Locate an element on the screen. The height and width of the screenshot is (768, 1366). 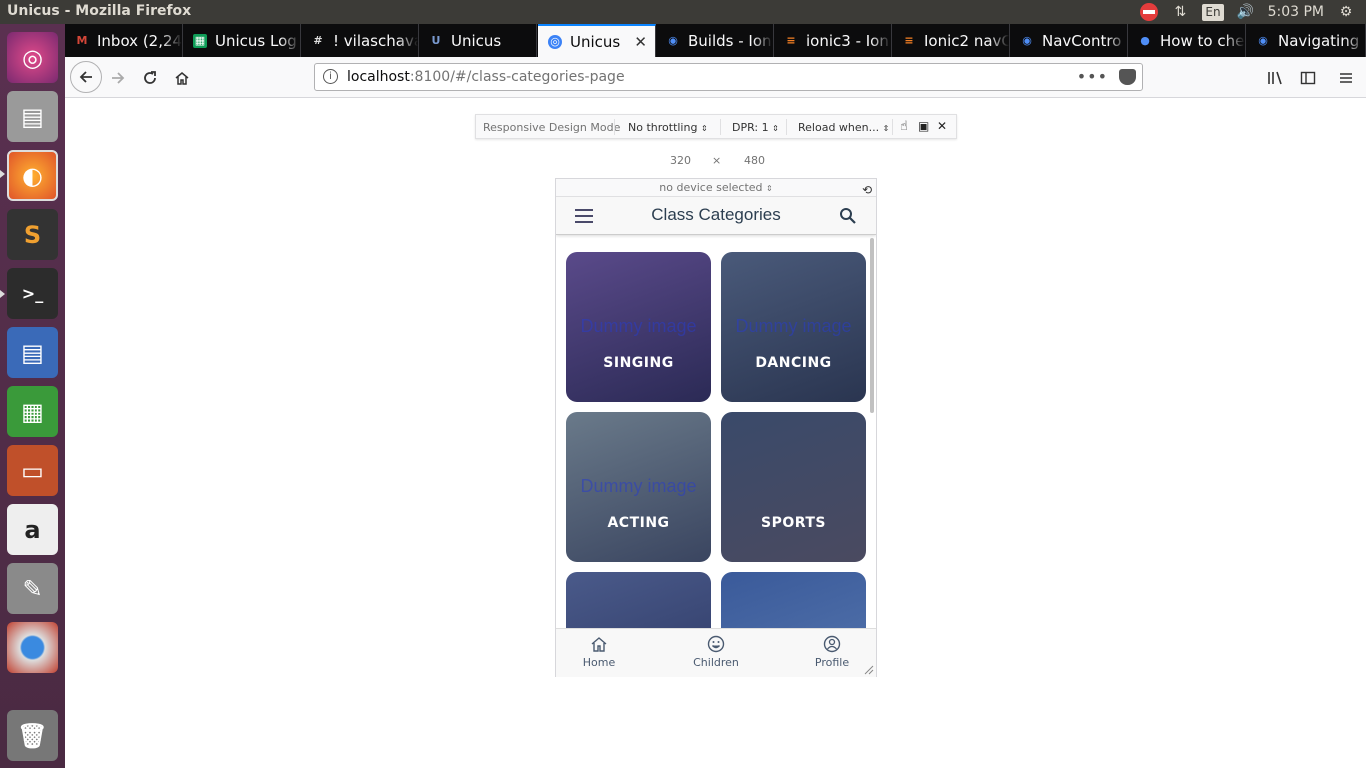
site-info-icon: i is located at coordinates (330, 76).